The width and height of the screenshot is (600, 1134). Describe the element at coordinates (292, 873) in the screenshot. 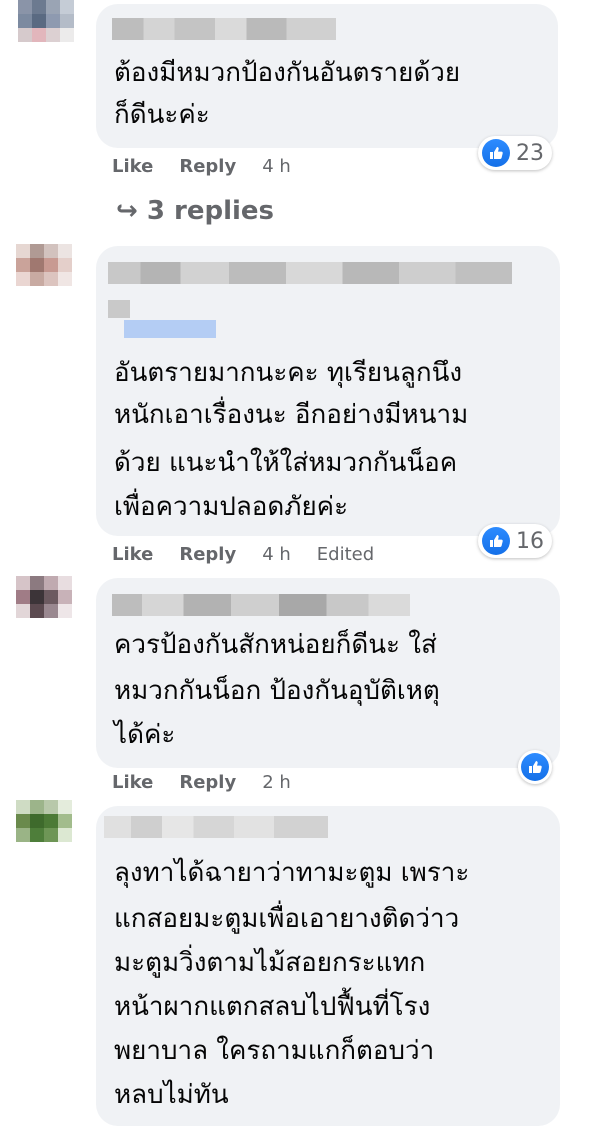

I see `comment-text-line: ลุงทาได้ฉายาว่าทามะตูม เพราะ` at that location.